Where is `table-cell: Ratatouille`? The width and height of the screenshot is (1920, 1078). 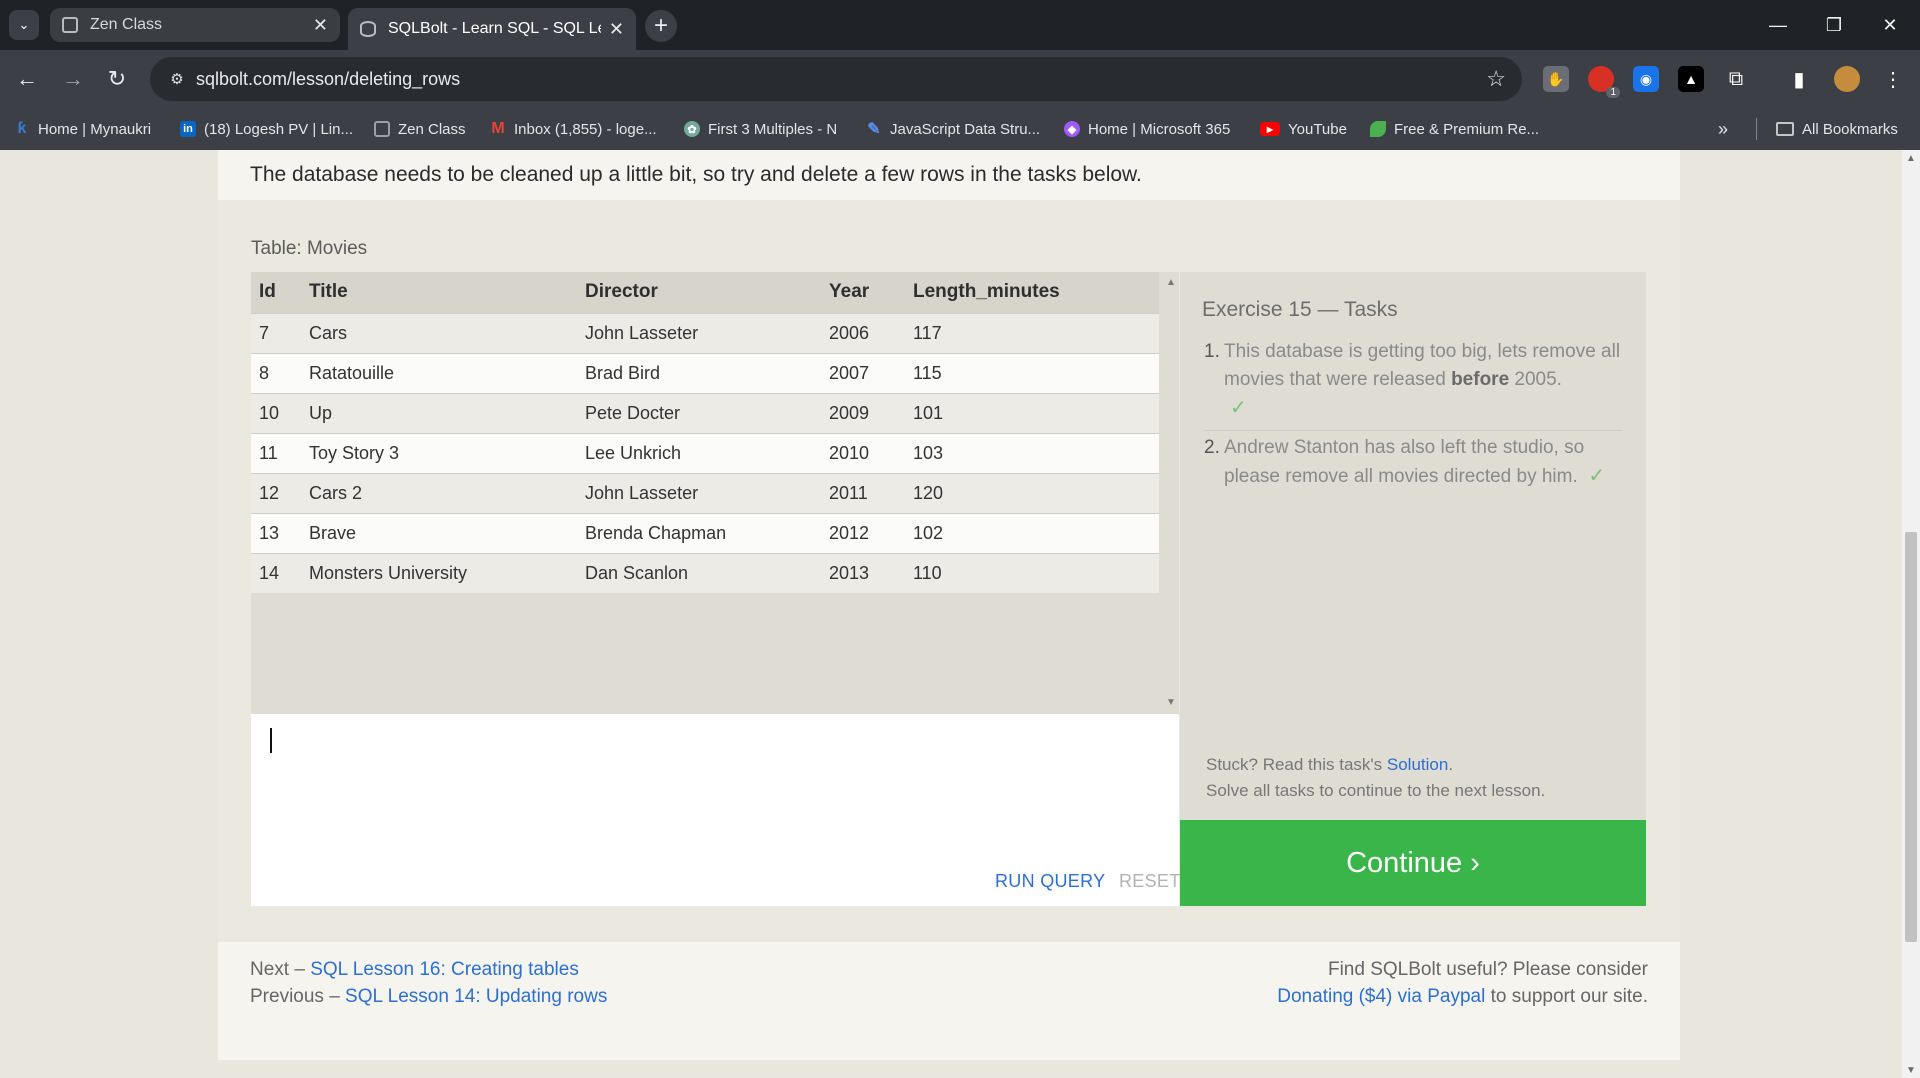
table-cell: Ratatouille is located at coordinates (439, 372).